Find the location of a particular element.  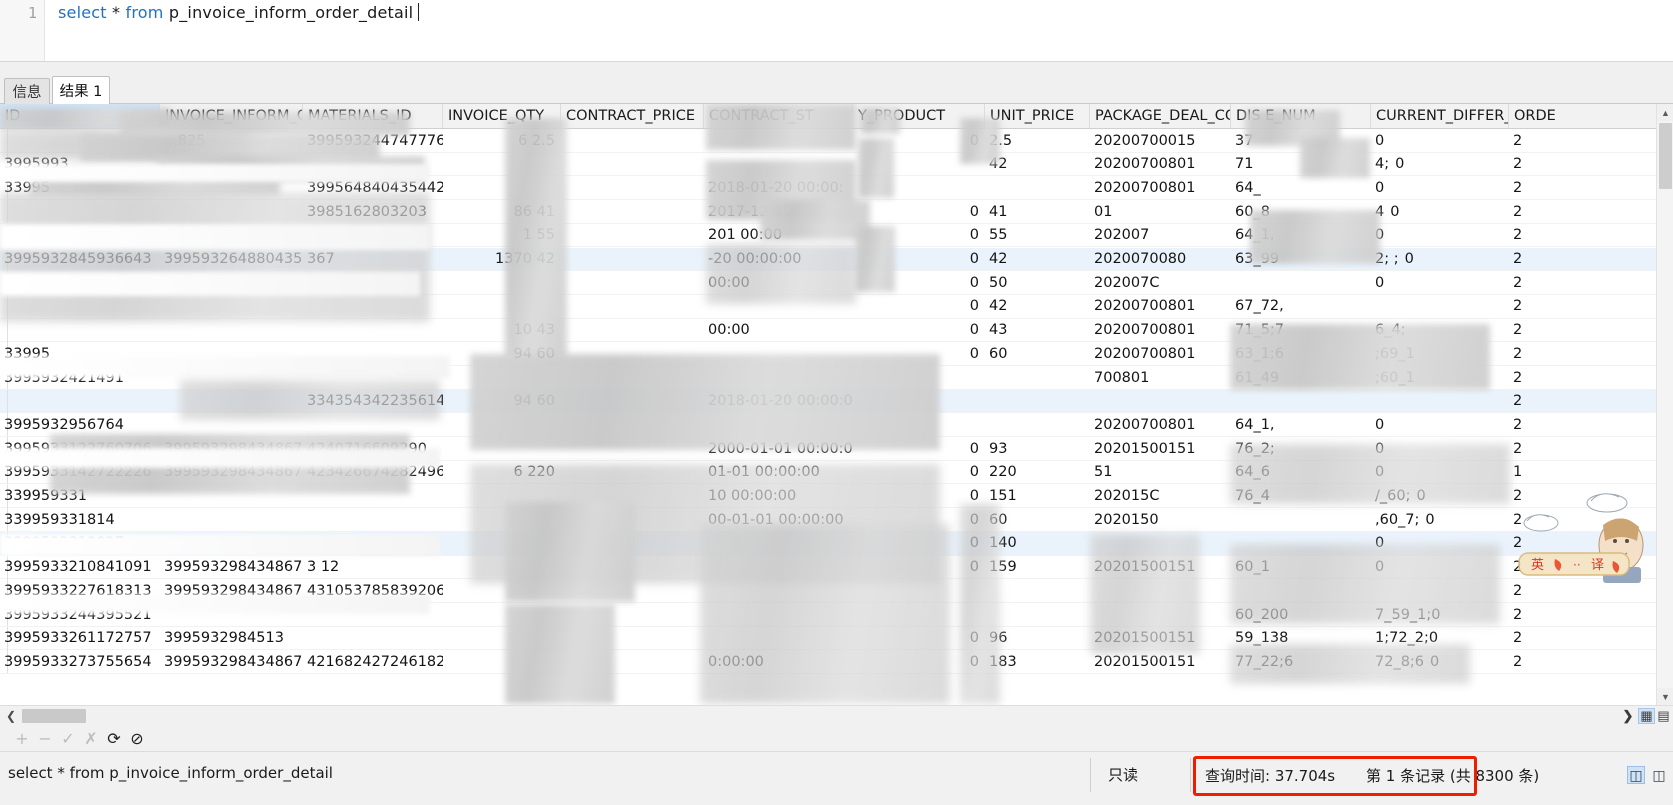

column-header-9: DIS E_NUM is located at coordinates (1301, 116).